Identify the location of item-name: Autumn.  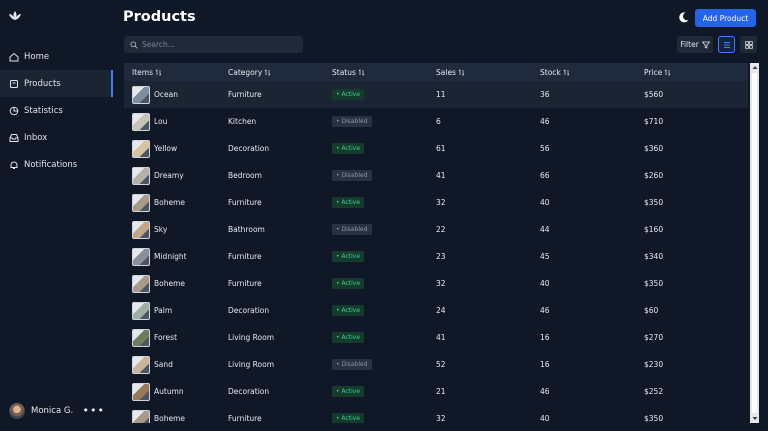
(169, 391).